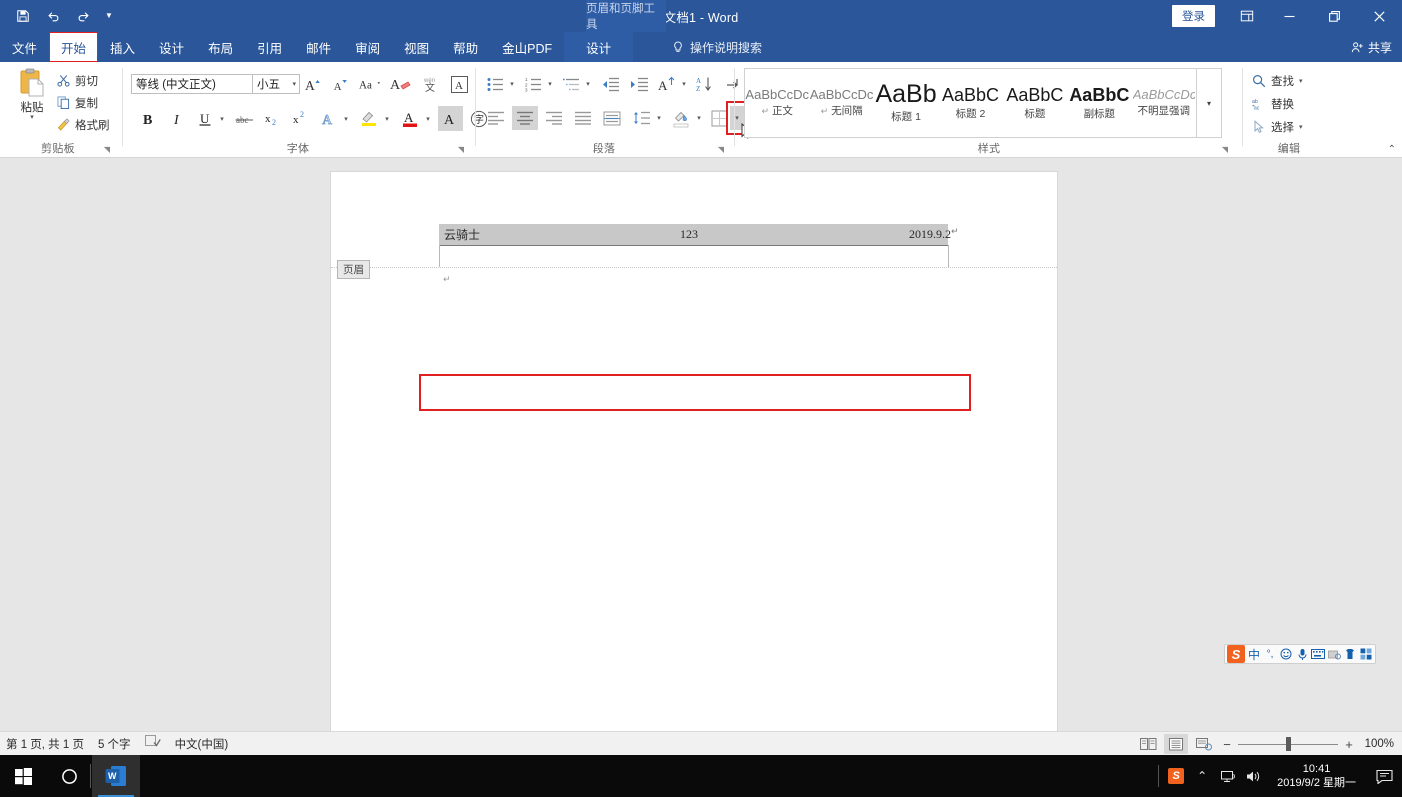 The height and width of the screenshot is (797, 1402). I want to click on distribute-icon, so click(612, 118).